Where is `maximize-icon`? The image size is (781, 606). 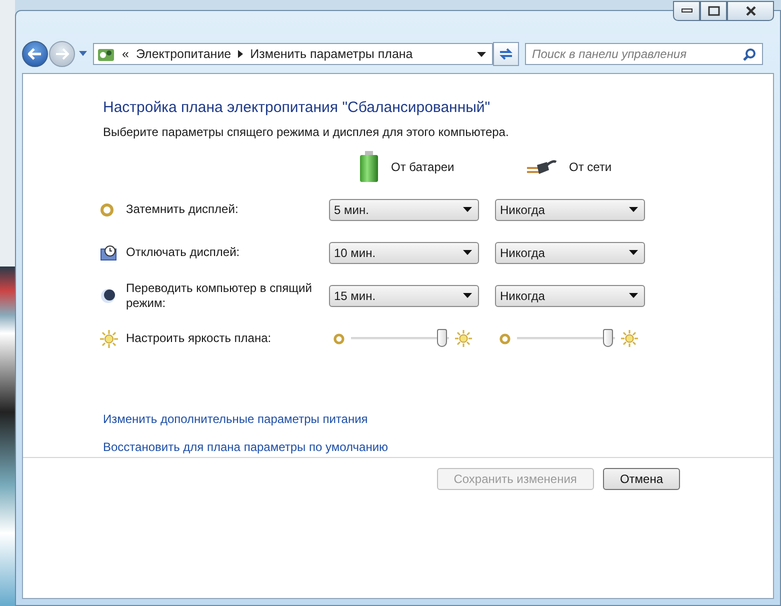
maximize-icon is located at coordinates (714, 11).